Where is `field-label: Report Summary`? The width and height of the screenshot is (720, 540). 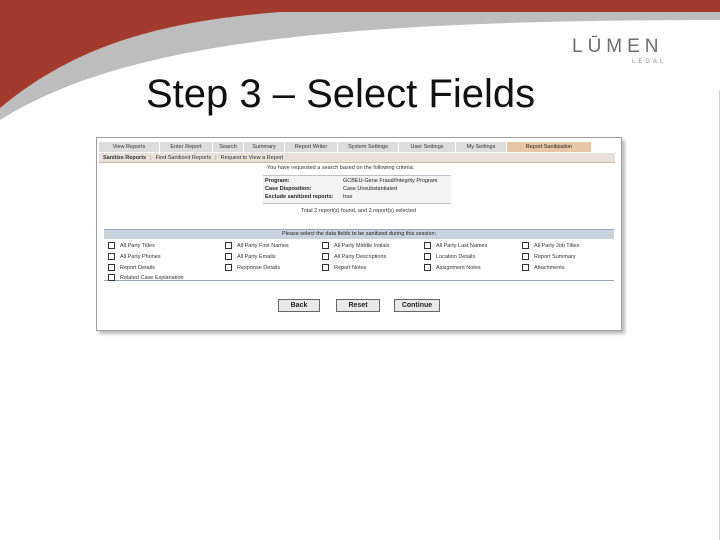 field-label: Report Summary is located at coordinates (555, 256).